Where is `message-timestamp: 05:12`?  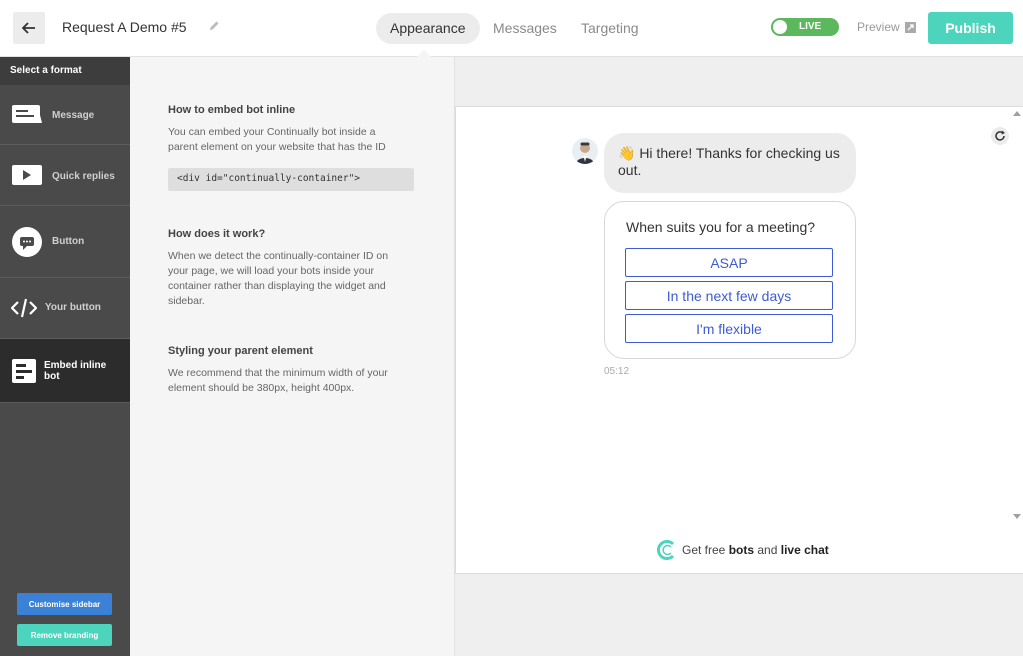
message-timestamp: 05:12 is located at coordinates (617, 371).